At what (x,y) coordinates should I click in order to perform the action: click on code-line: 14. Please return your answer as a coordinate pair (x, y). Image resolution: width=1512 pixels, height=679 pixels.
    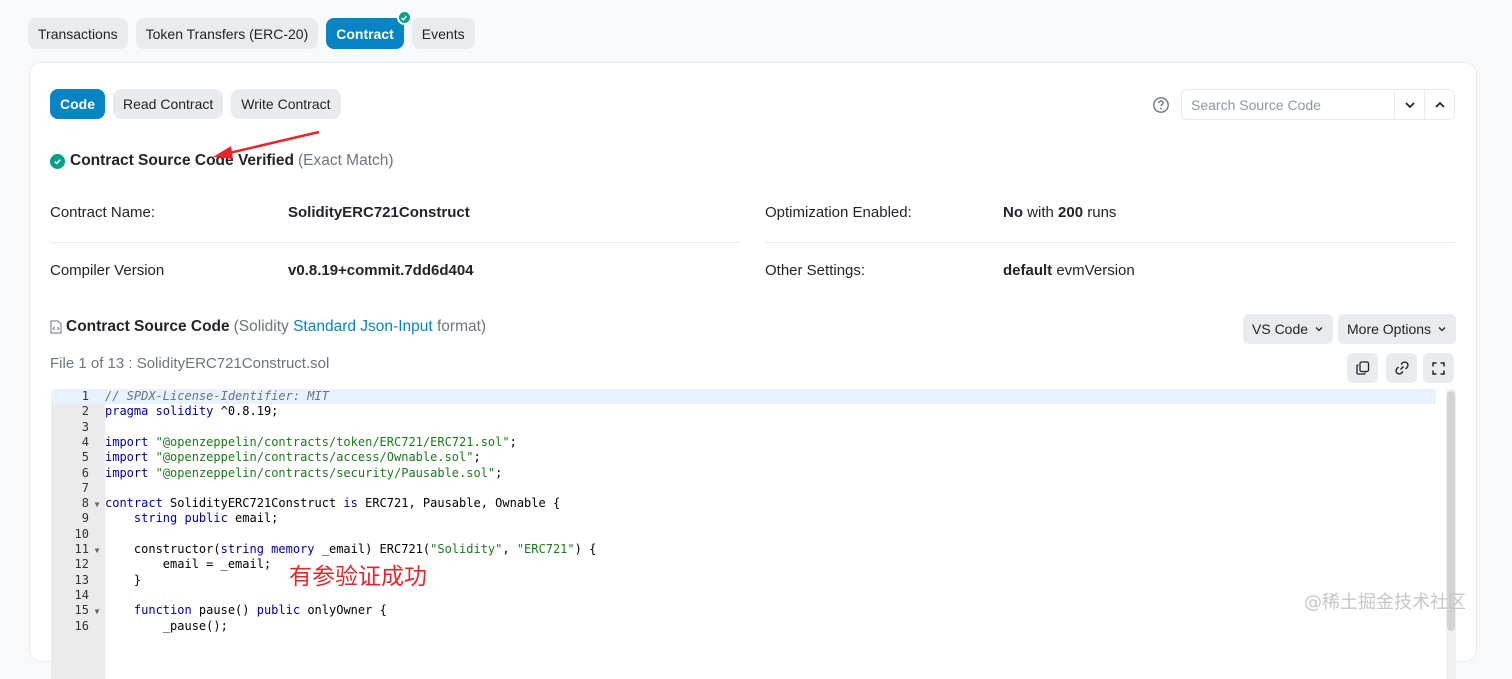
    Looking at the image, I should click on (743, 595).